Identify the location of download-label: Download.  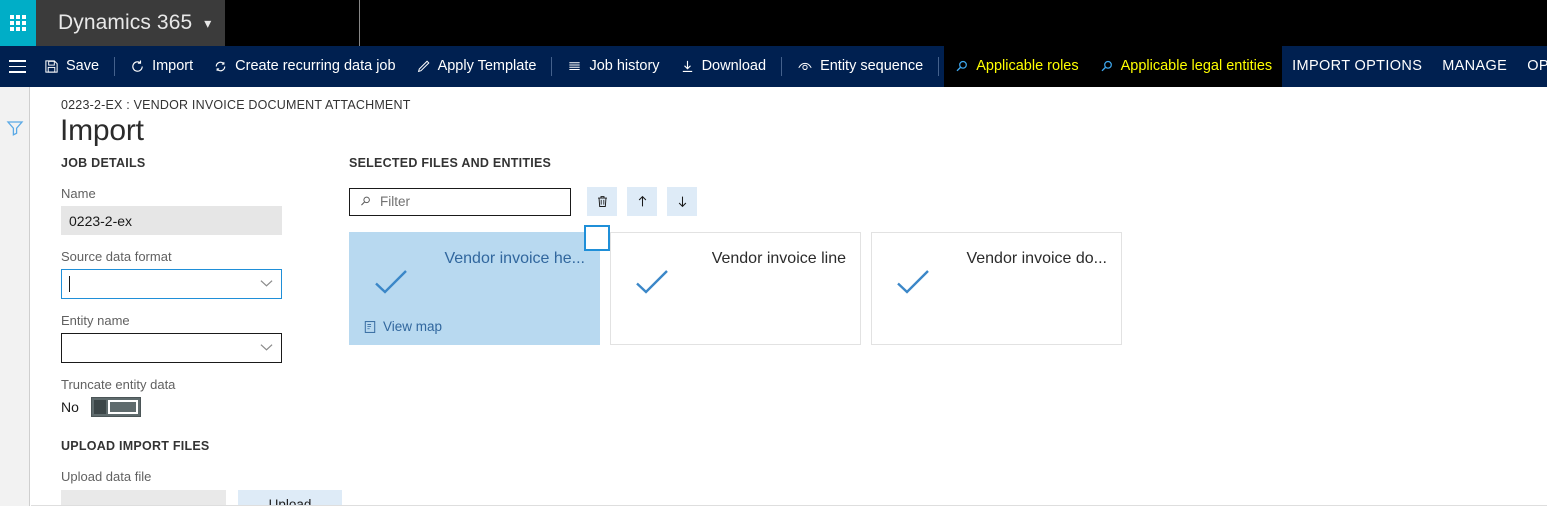
(734, 66).